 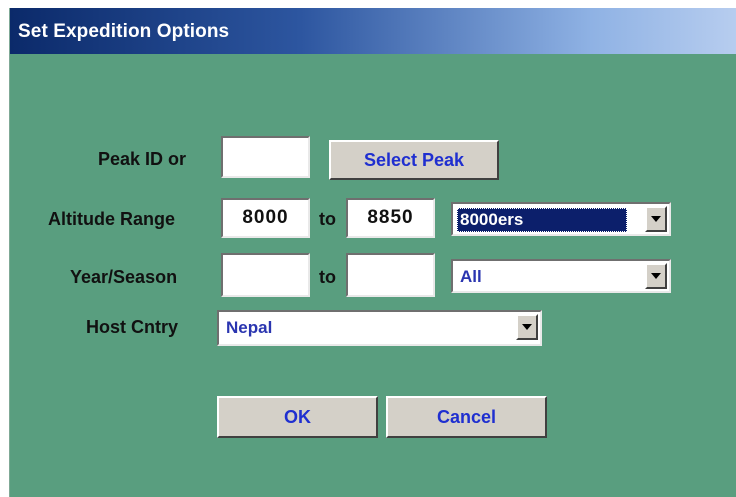 What do you see at coordinates (379, 328) in the screenshot?
I see `host-country-select: Nepal` at bounding box center [379, 328].